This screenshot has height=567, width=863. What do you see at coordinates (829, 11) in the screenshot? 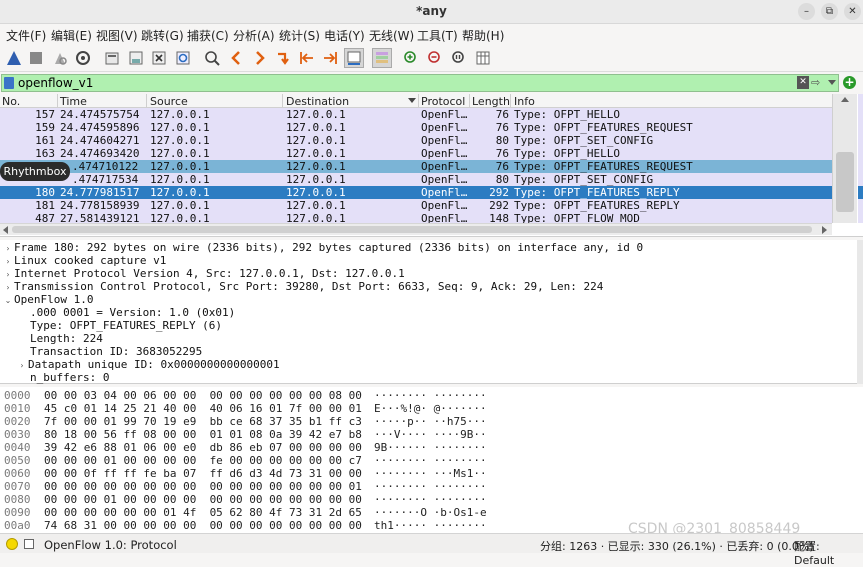
I see `maximize-button: ⧉` at bounding box center [829, 11].